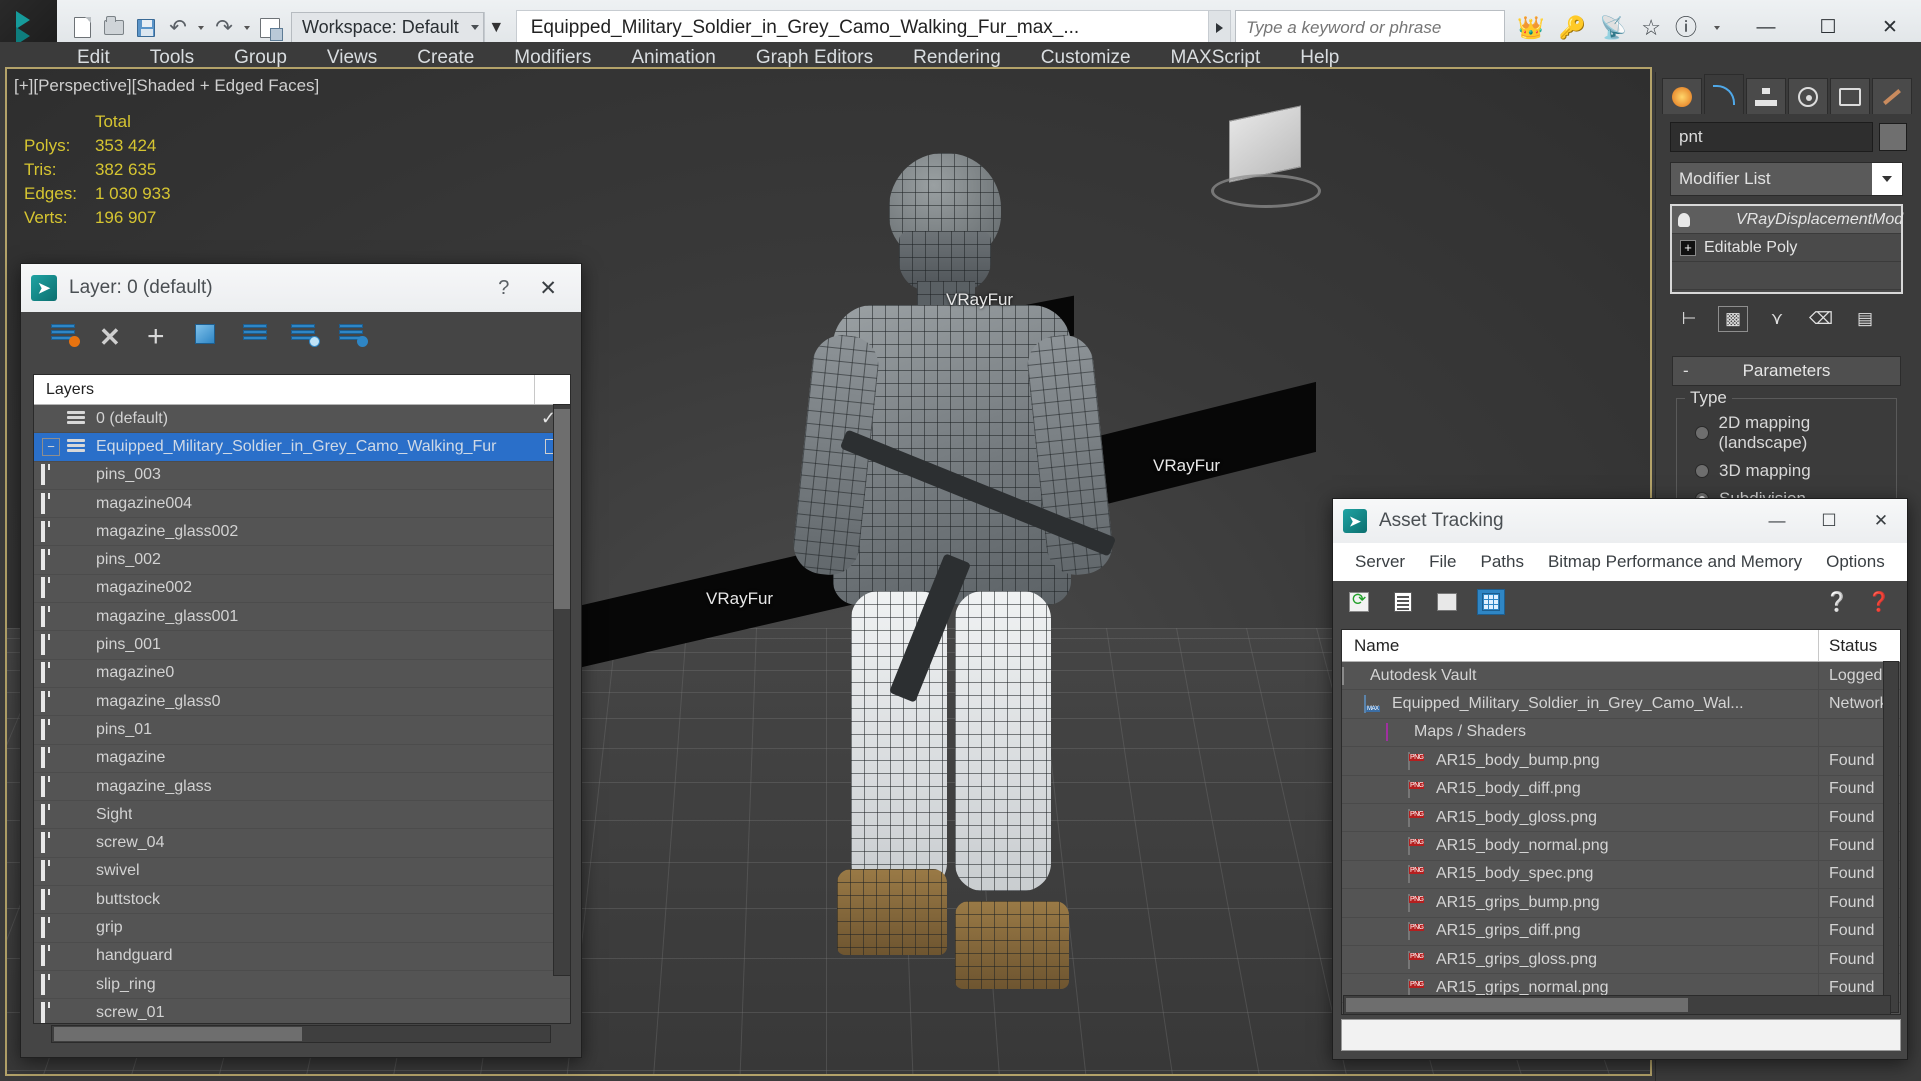  Describe the element at coordinates (1787, 220) in the screenshot. I see `modifier-stack-item-vraydisplacementmod: VRayDisplacementMod` at that location.